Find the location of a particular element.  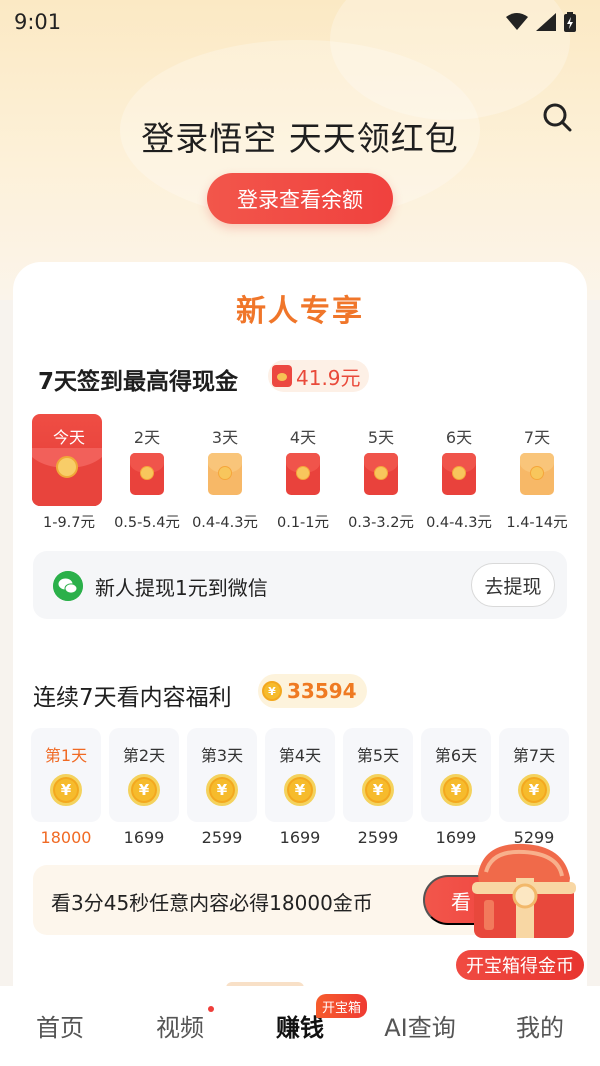

wechat-icon is located at coordinates (68, 586).